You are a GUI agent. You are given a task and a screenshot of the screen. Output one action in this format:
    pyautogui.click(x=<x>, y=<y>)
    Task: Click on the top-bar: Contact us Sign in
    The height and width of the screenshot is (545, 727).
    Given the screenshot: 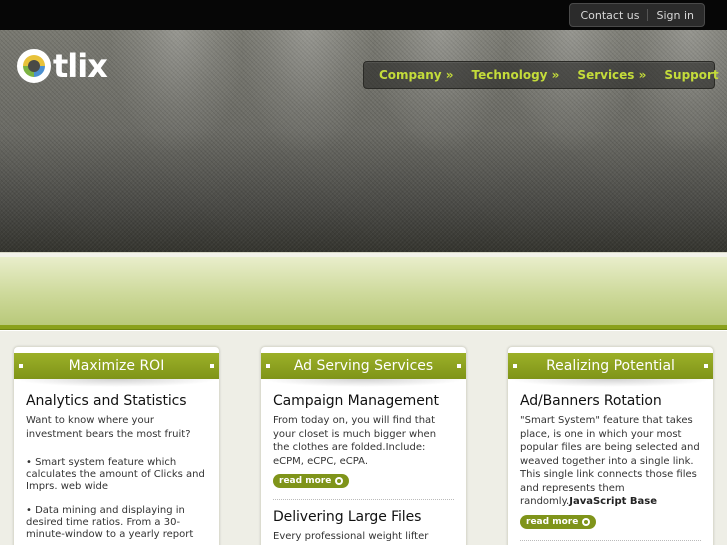 What is the action you would take?
    pyautogui.click(x=363, y=15)
    